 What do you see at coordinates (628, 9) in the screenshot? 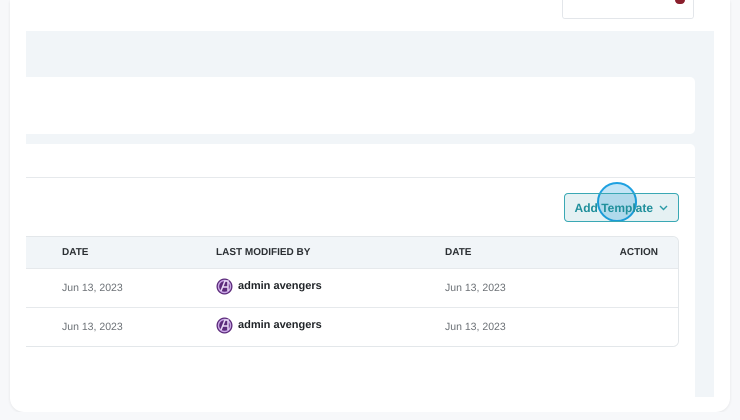
I see `dropdown-field` at bounding box center [628, 9].